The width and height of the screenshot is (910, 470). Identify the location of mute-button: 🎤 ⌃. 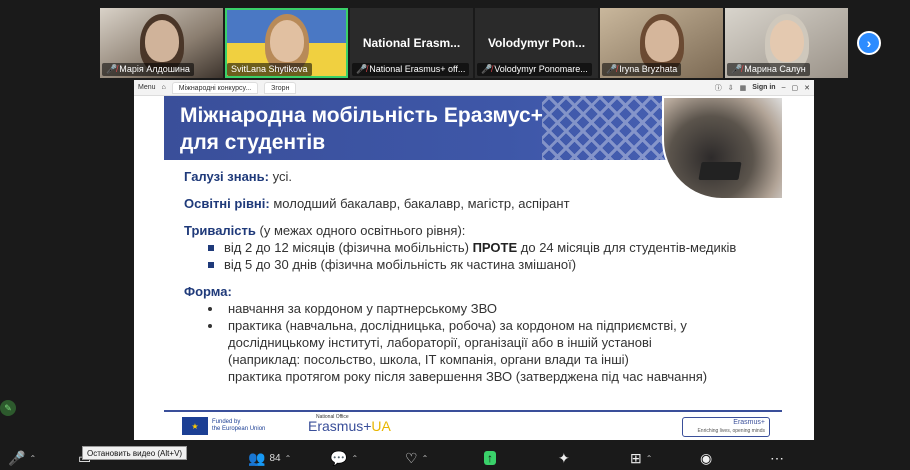
(22, 458).